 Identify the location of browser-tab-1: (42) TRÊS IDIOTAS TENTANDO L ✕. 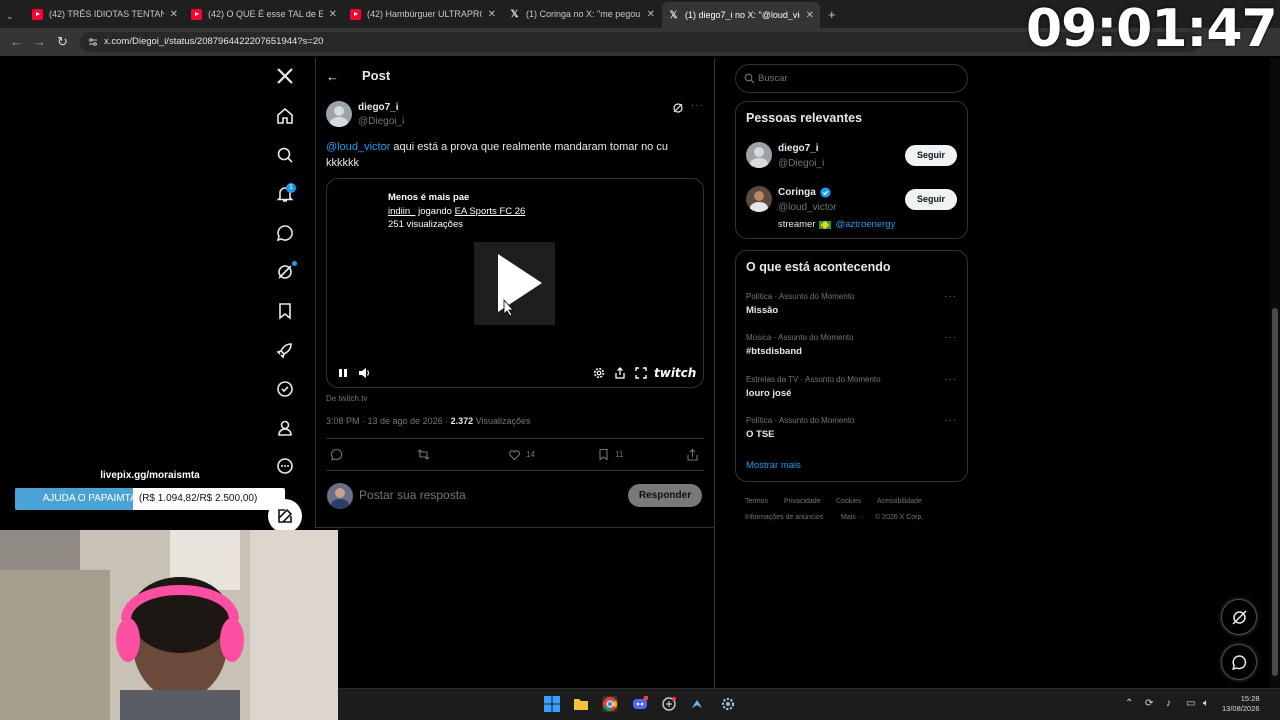
(105, 14).